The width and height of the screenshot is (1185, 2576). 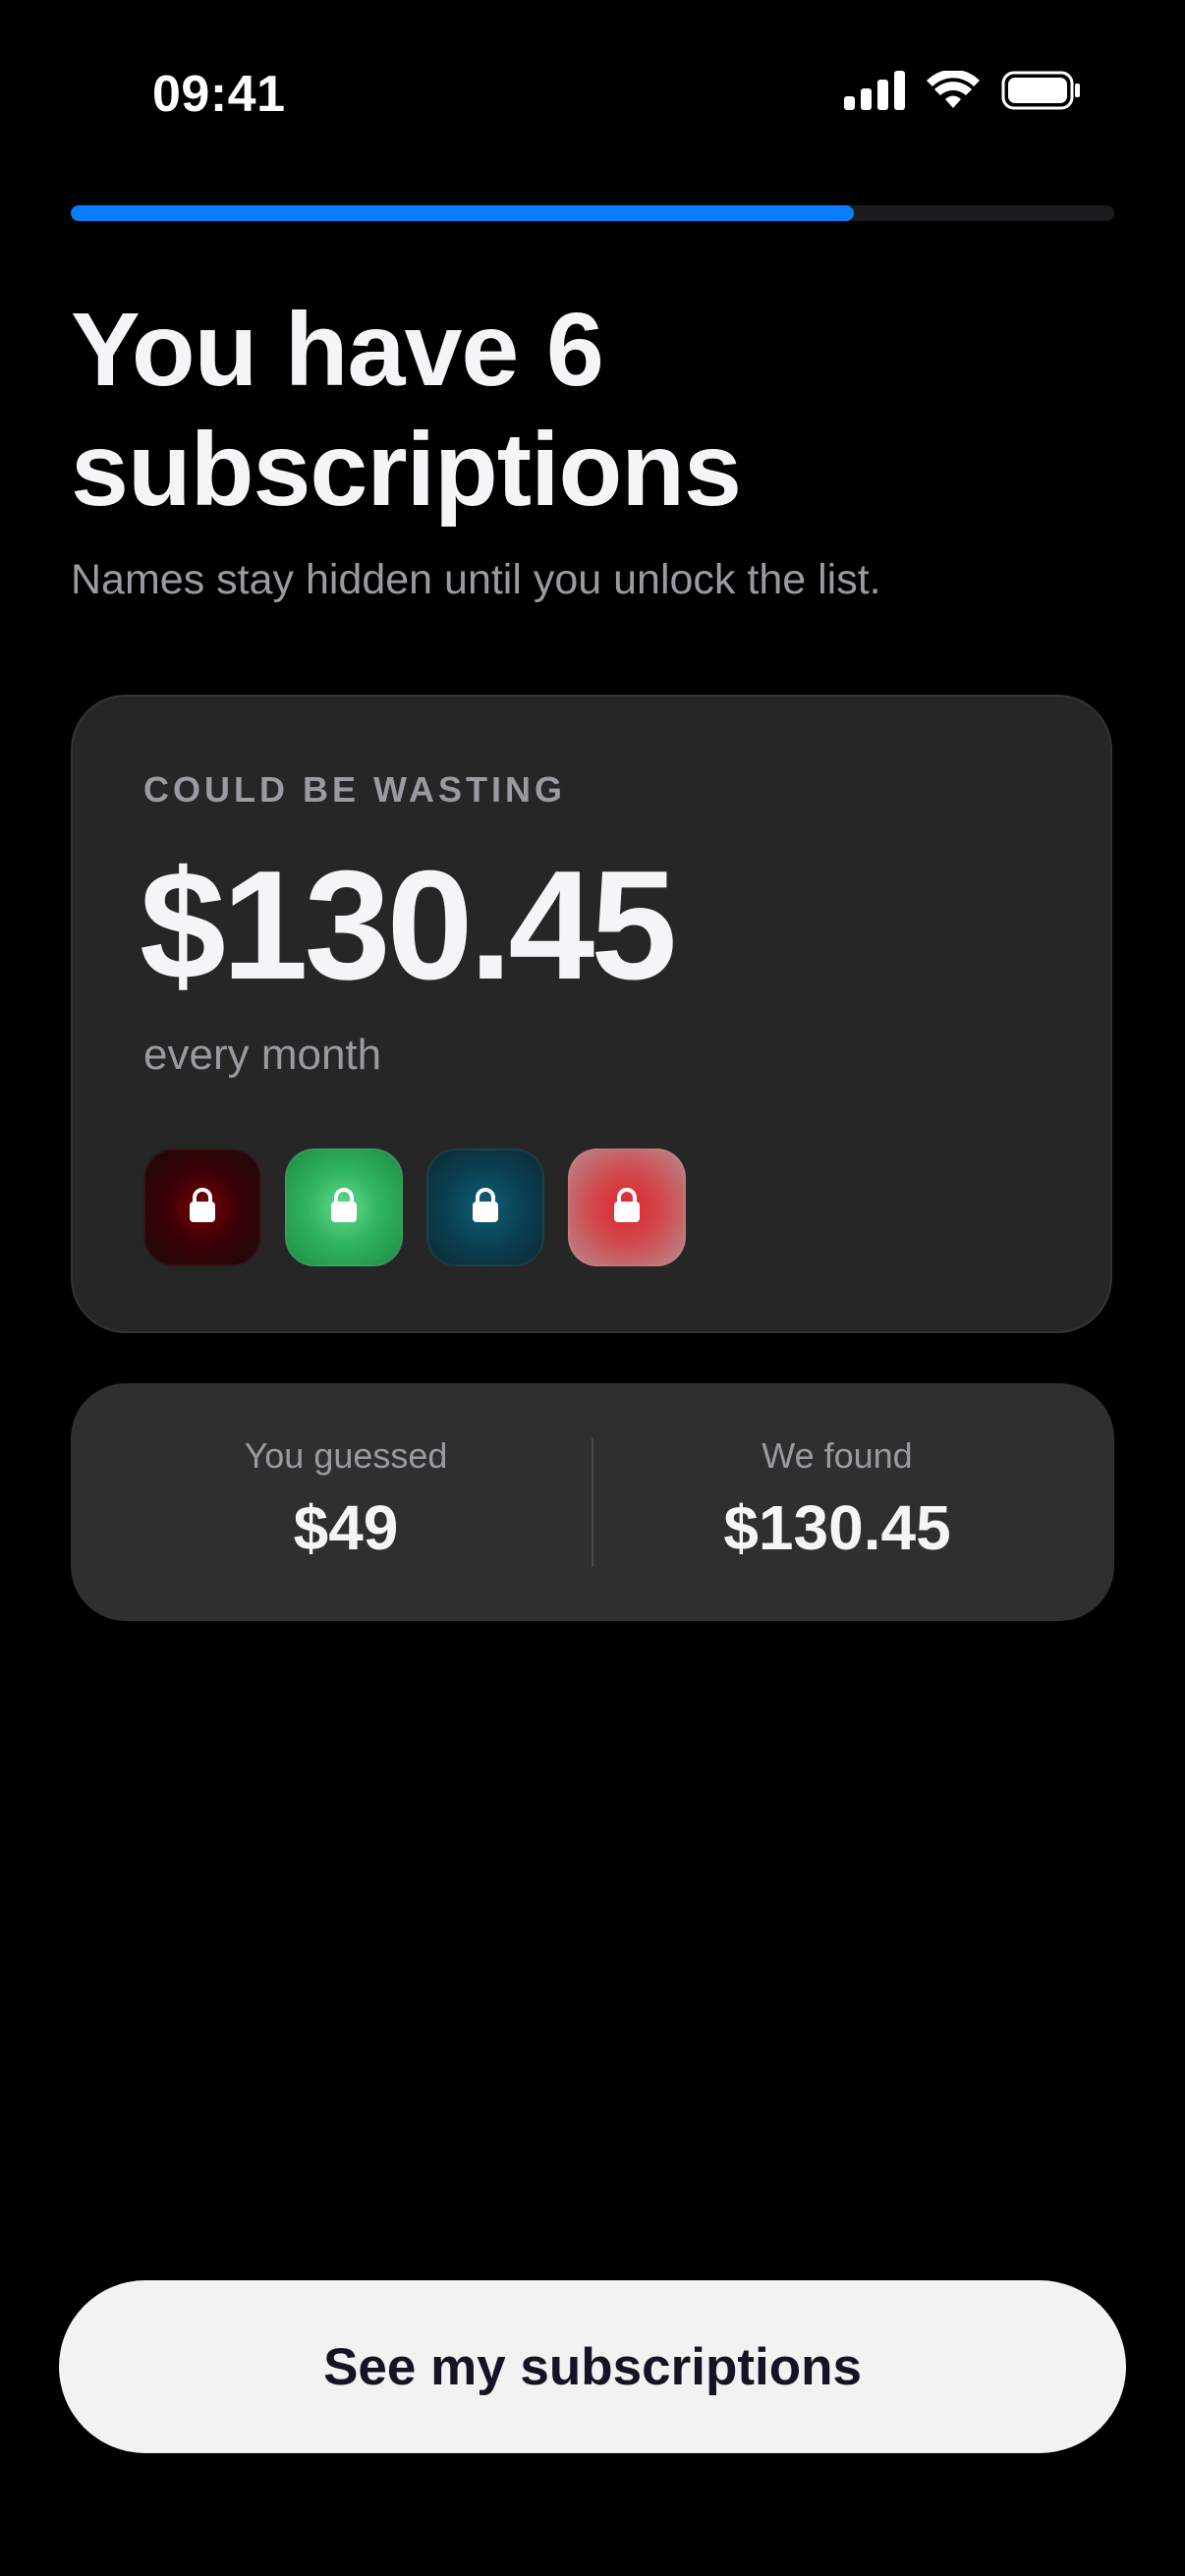 What do you see at coordinates (409, 925) in the screenshot?
I see `wasting-amount: $130.45` at bounding box center [409, 925].